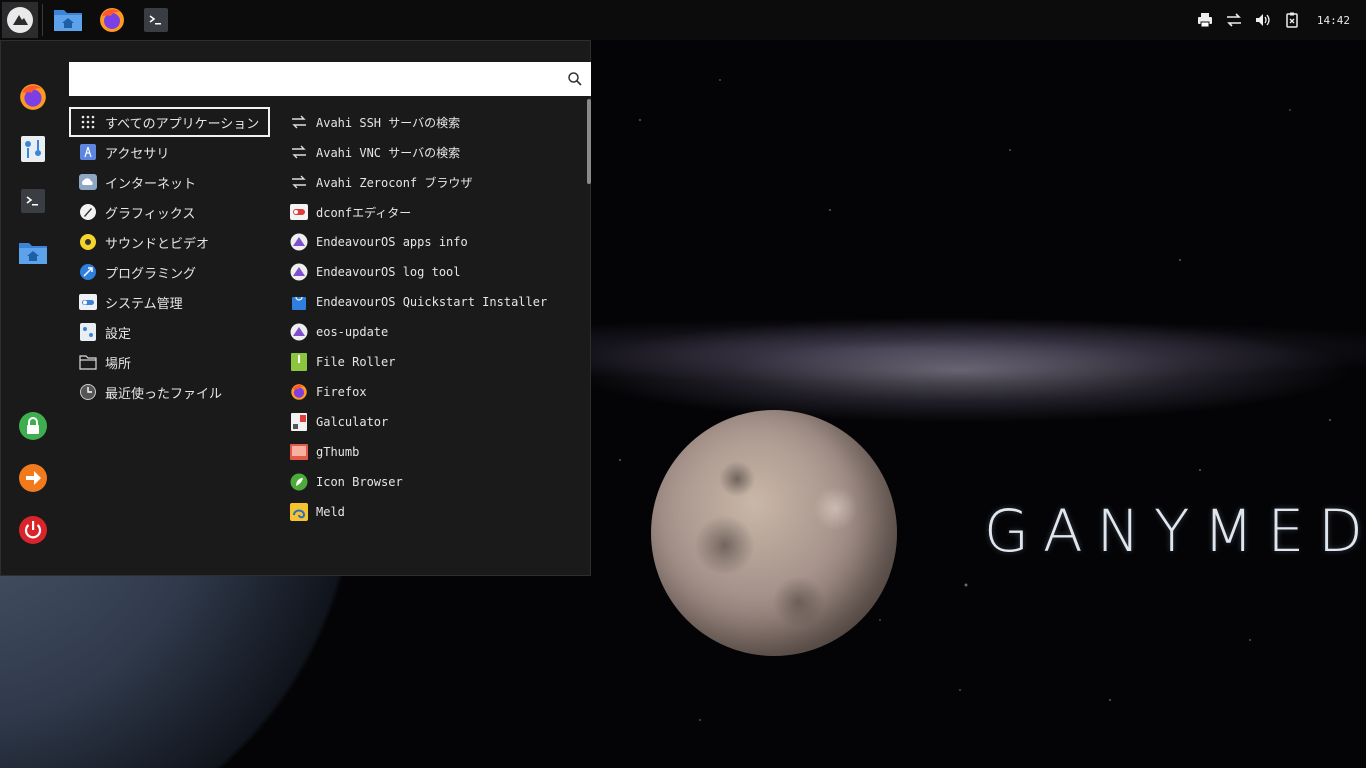 The height and width of the screenshot is (768, 1366). I want to click on app-avahi-zeroconf: Avahi Zeroconf ブラウザ, so click(431, 182).